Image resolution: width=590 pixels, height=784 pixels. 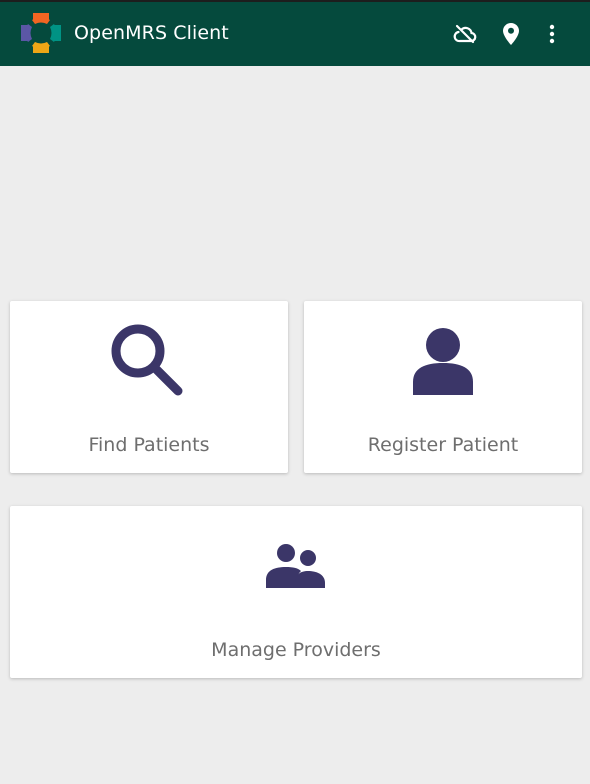 I want to click on find-patients-tile: Find Patients, so click(x=149, y=387).